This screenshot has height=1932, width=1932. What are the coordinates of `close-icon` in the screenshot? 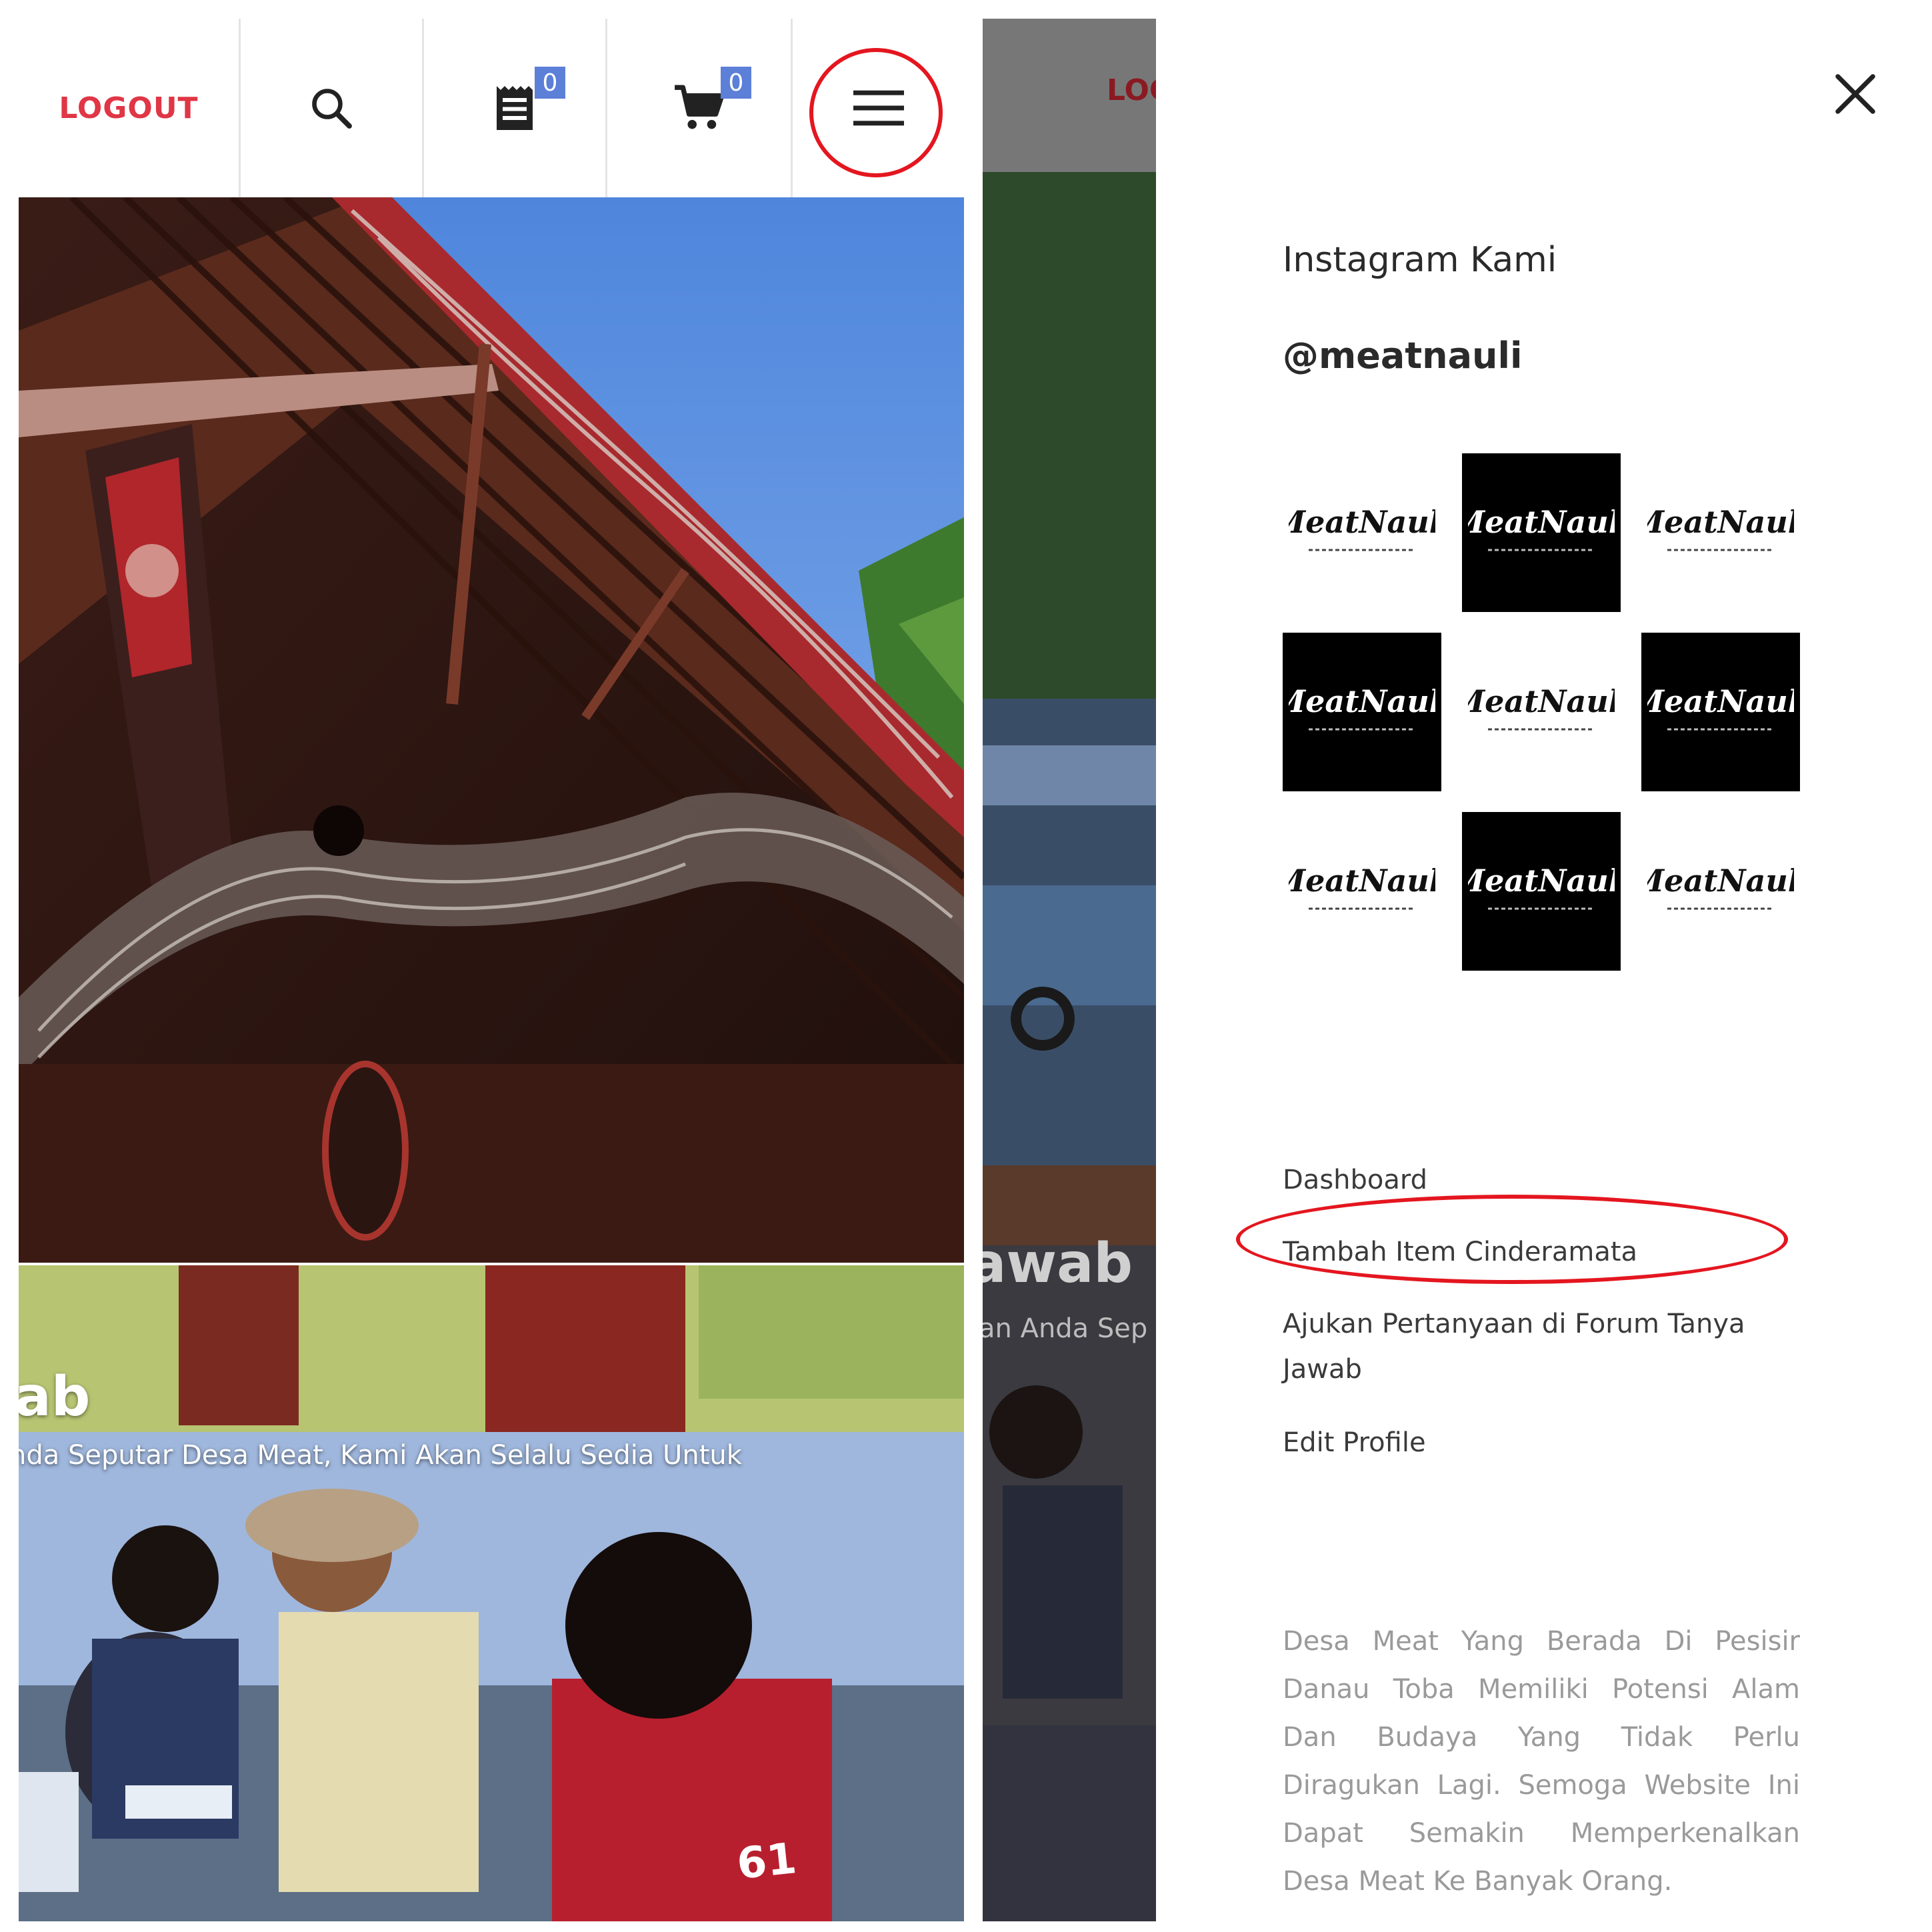 It's located at (1855, 94).